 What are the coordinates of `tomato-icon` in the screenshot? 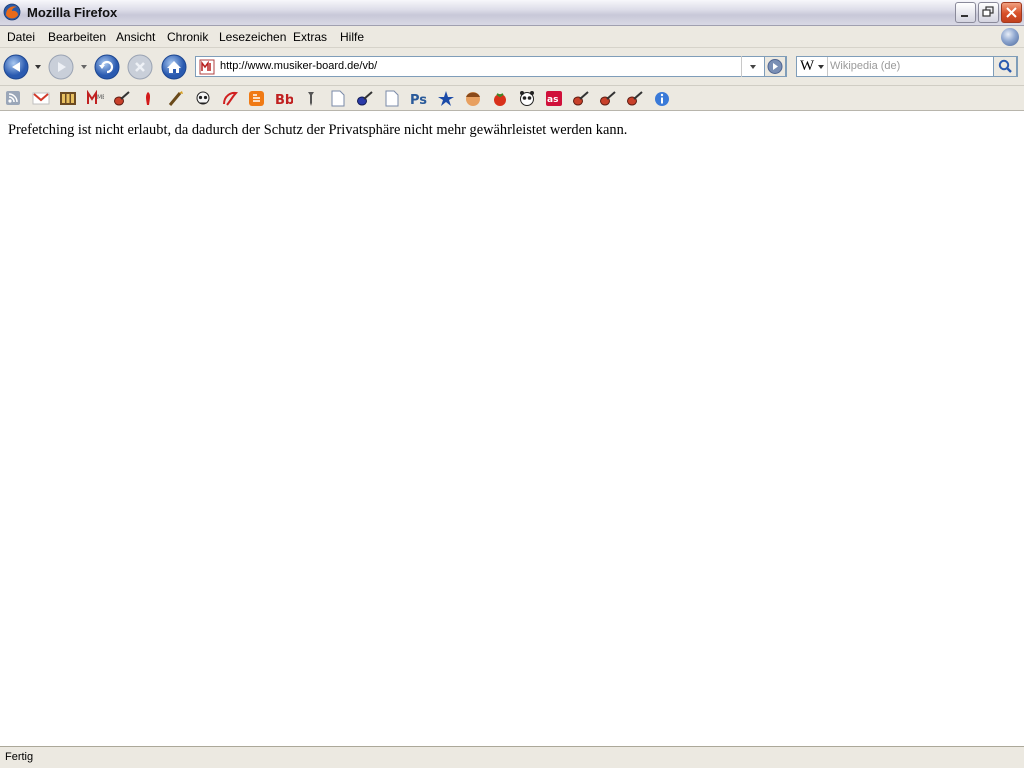 It's located at (500, 98).